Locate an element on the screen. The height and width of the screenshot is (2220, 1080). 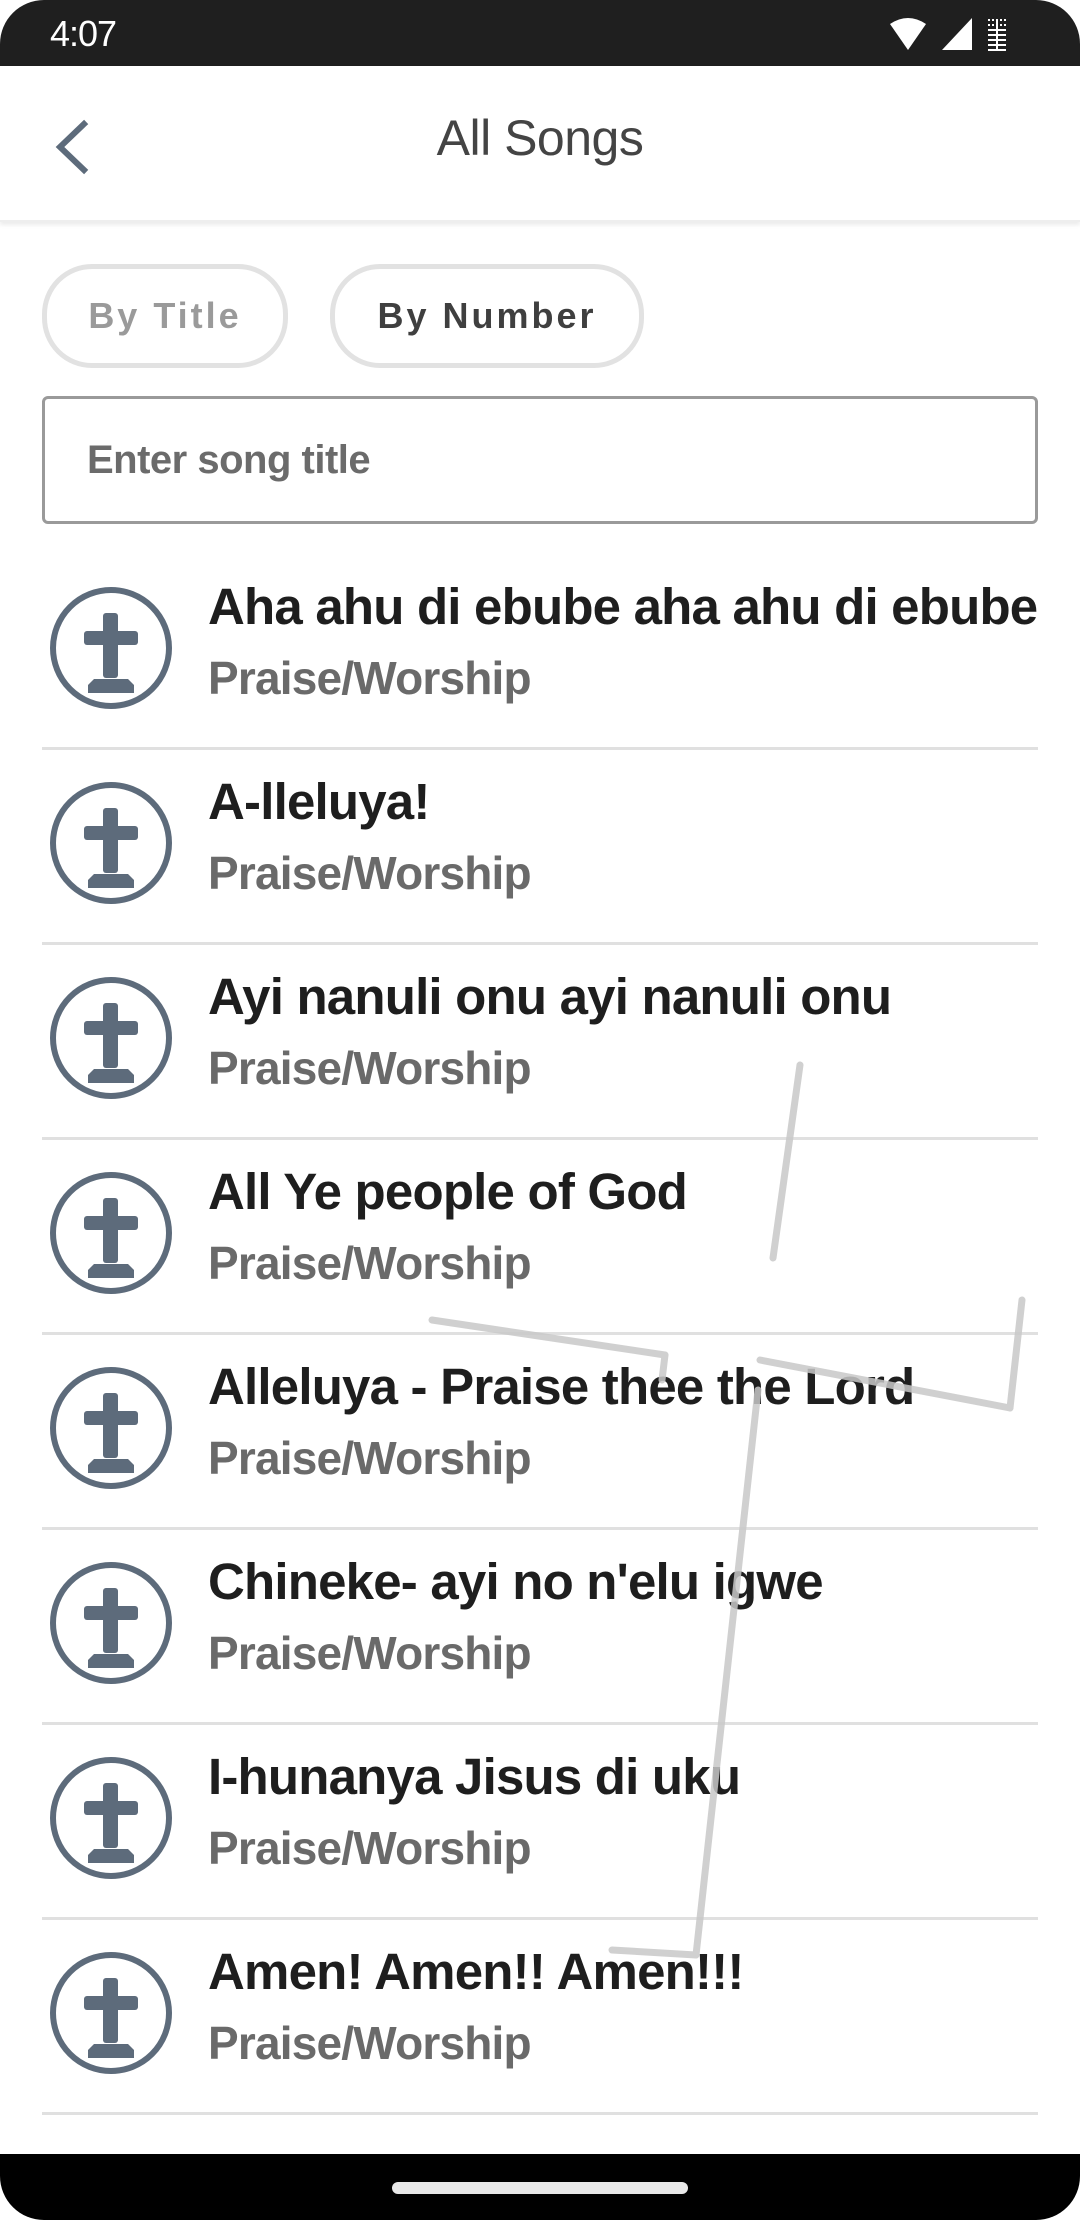
system-nav-bar is located at coordinates (540, 2187).